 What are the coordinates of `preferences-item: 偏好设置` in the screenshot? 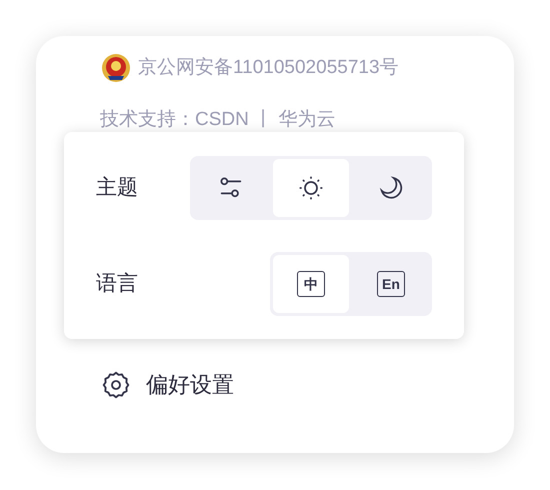 It's located at (167, 384).